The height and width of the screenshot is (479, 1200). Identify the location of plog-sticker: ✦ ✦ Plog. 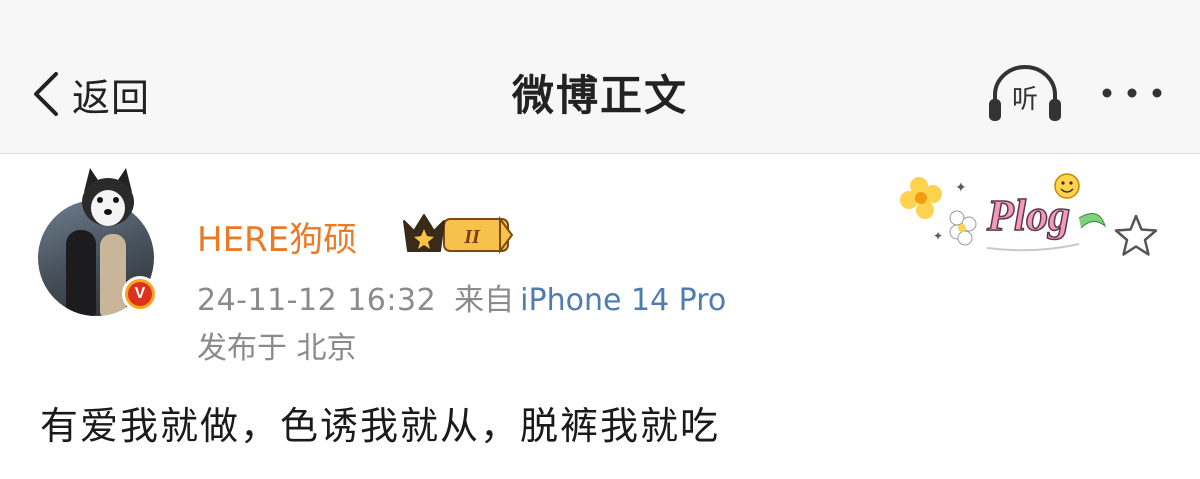
(1003, 212).